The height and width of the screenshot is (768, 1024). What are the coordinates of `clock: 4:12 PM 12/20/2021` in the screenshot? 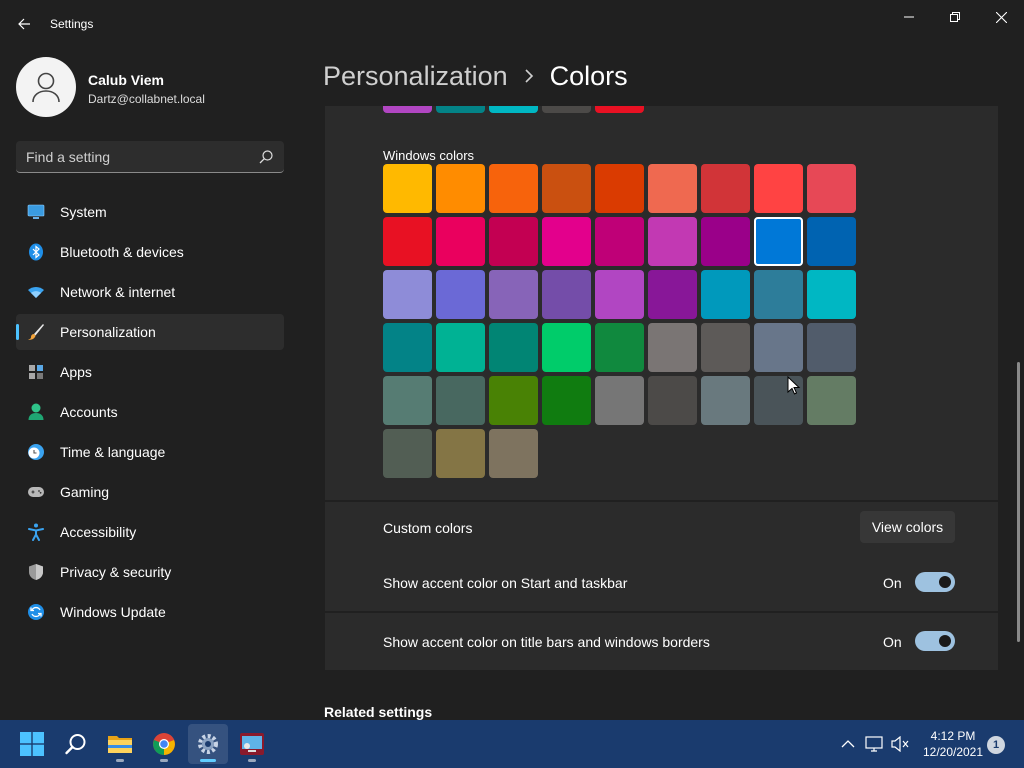 It's located at (953, 744).